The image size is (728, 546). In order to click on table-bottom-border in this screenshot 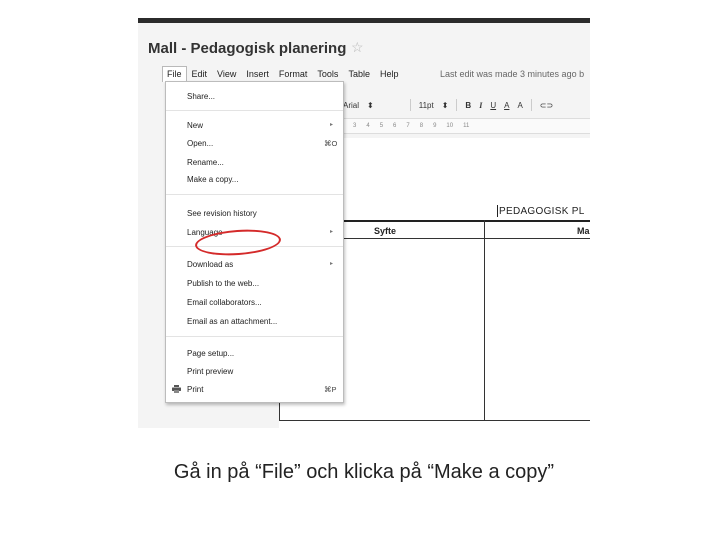, I will do `click(434, 420)`.